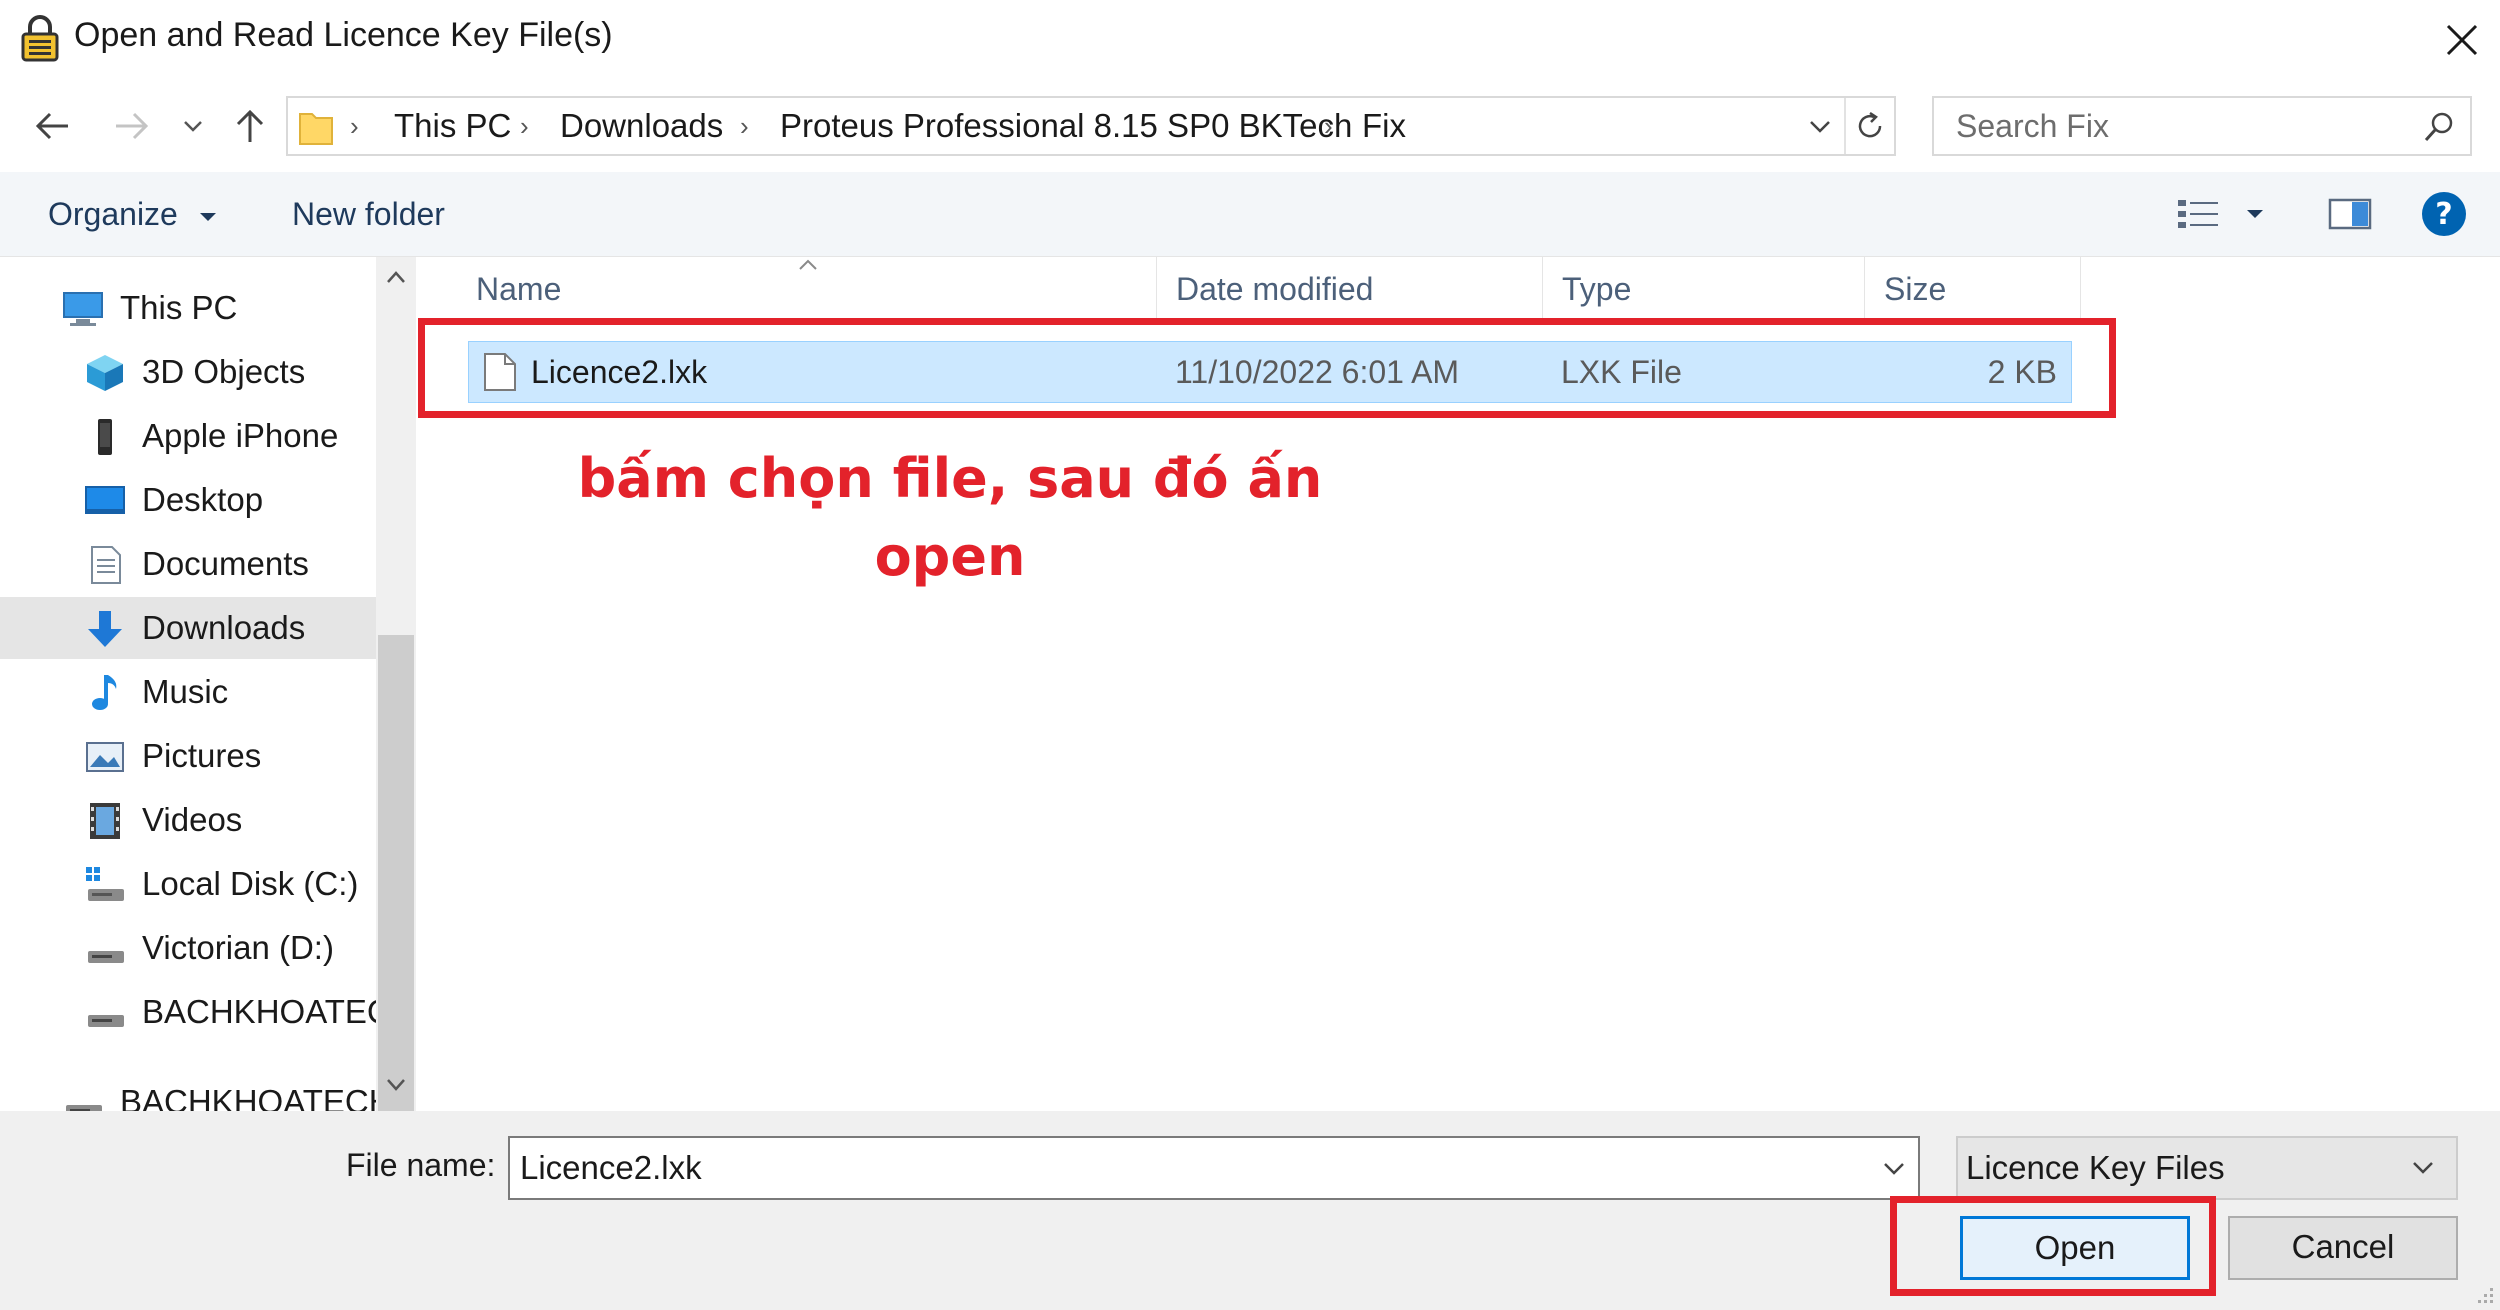  Describe the element at coordinates (421, 1165) in the screenshot. I see `file-name-label: File name:` at that location.